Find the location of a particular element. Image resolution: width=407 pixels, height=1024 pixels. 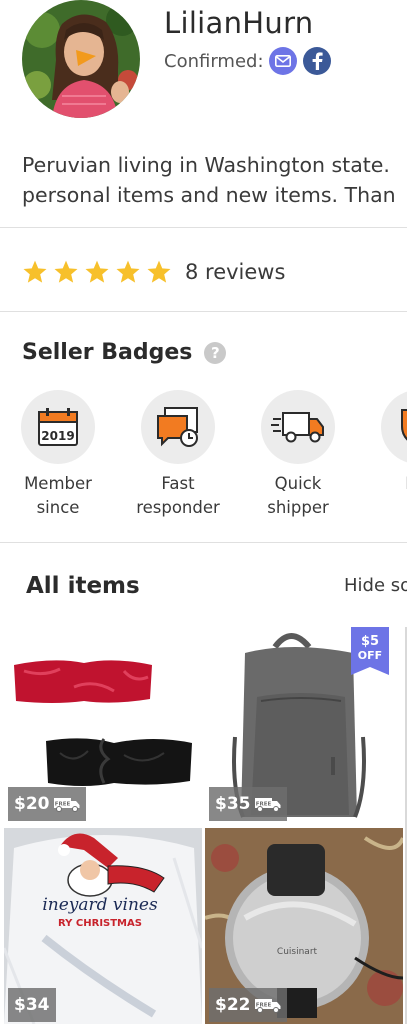

confirmed-label: Confirmed: is located at coordinates (214, 61).